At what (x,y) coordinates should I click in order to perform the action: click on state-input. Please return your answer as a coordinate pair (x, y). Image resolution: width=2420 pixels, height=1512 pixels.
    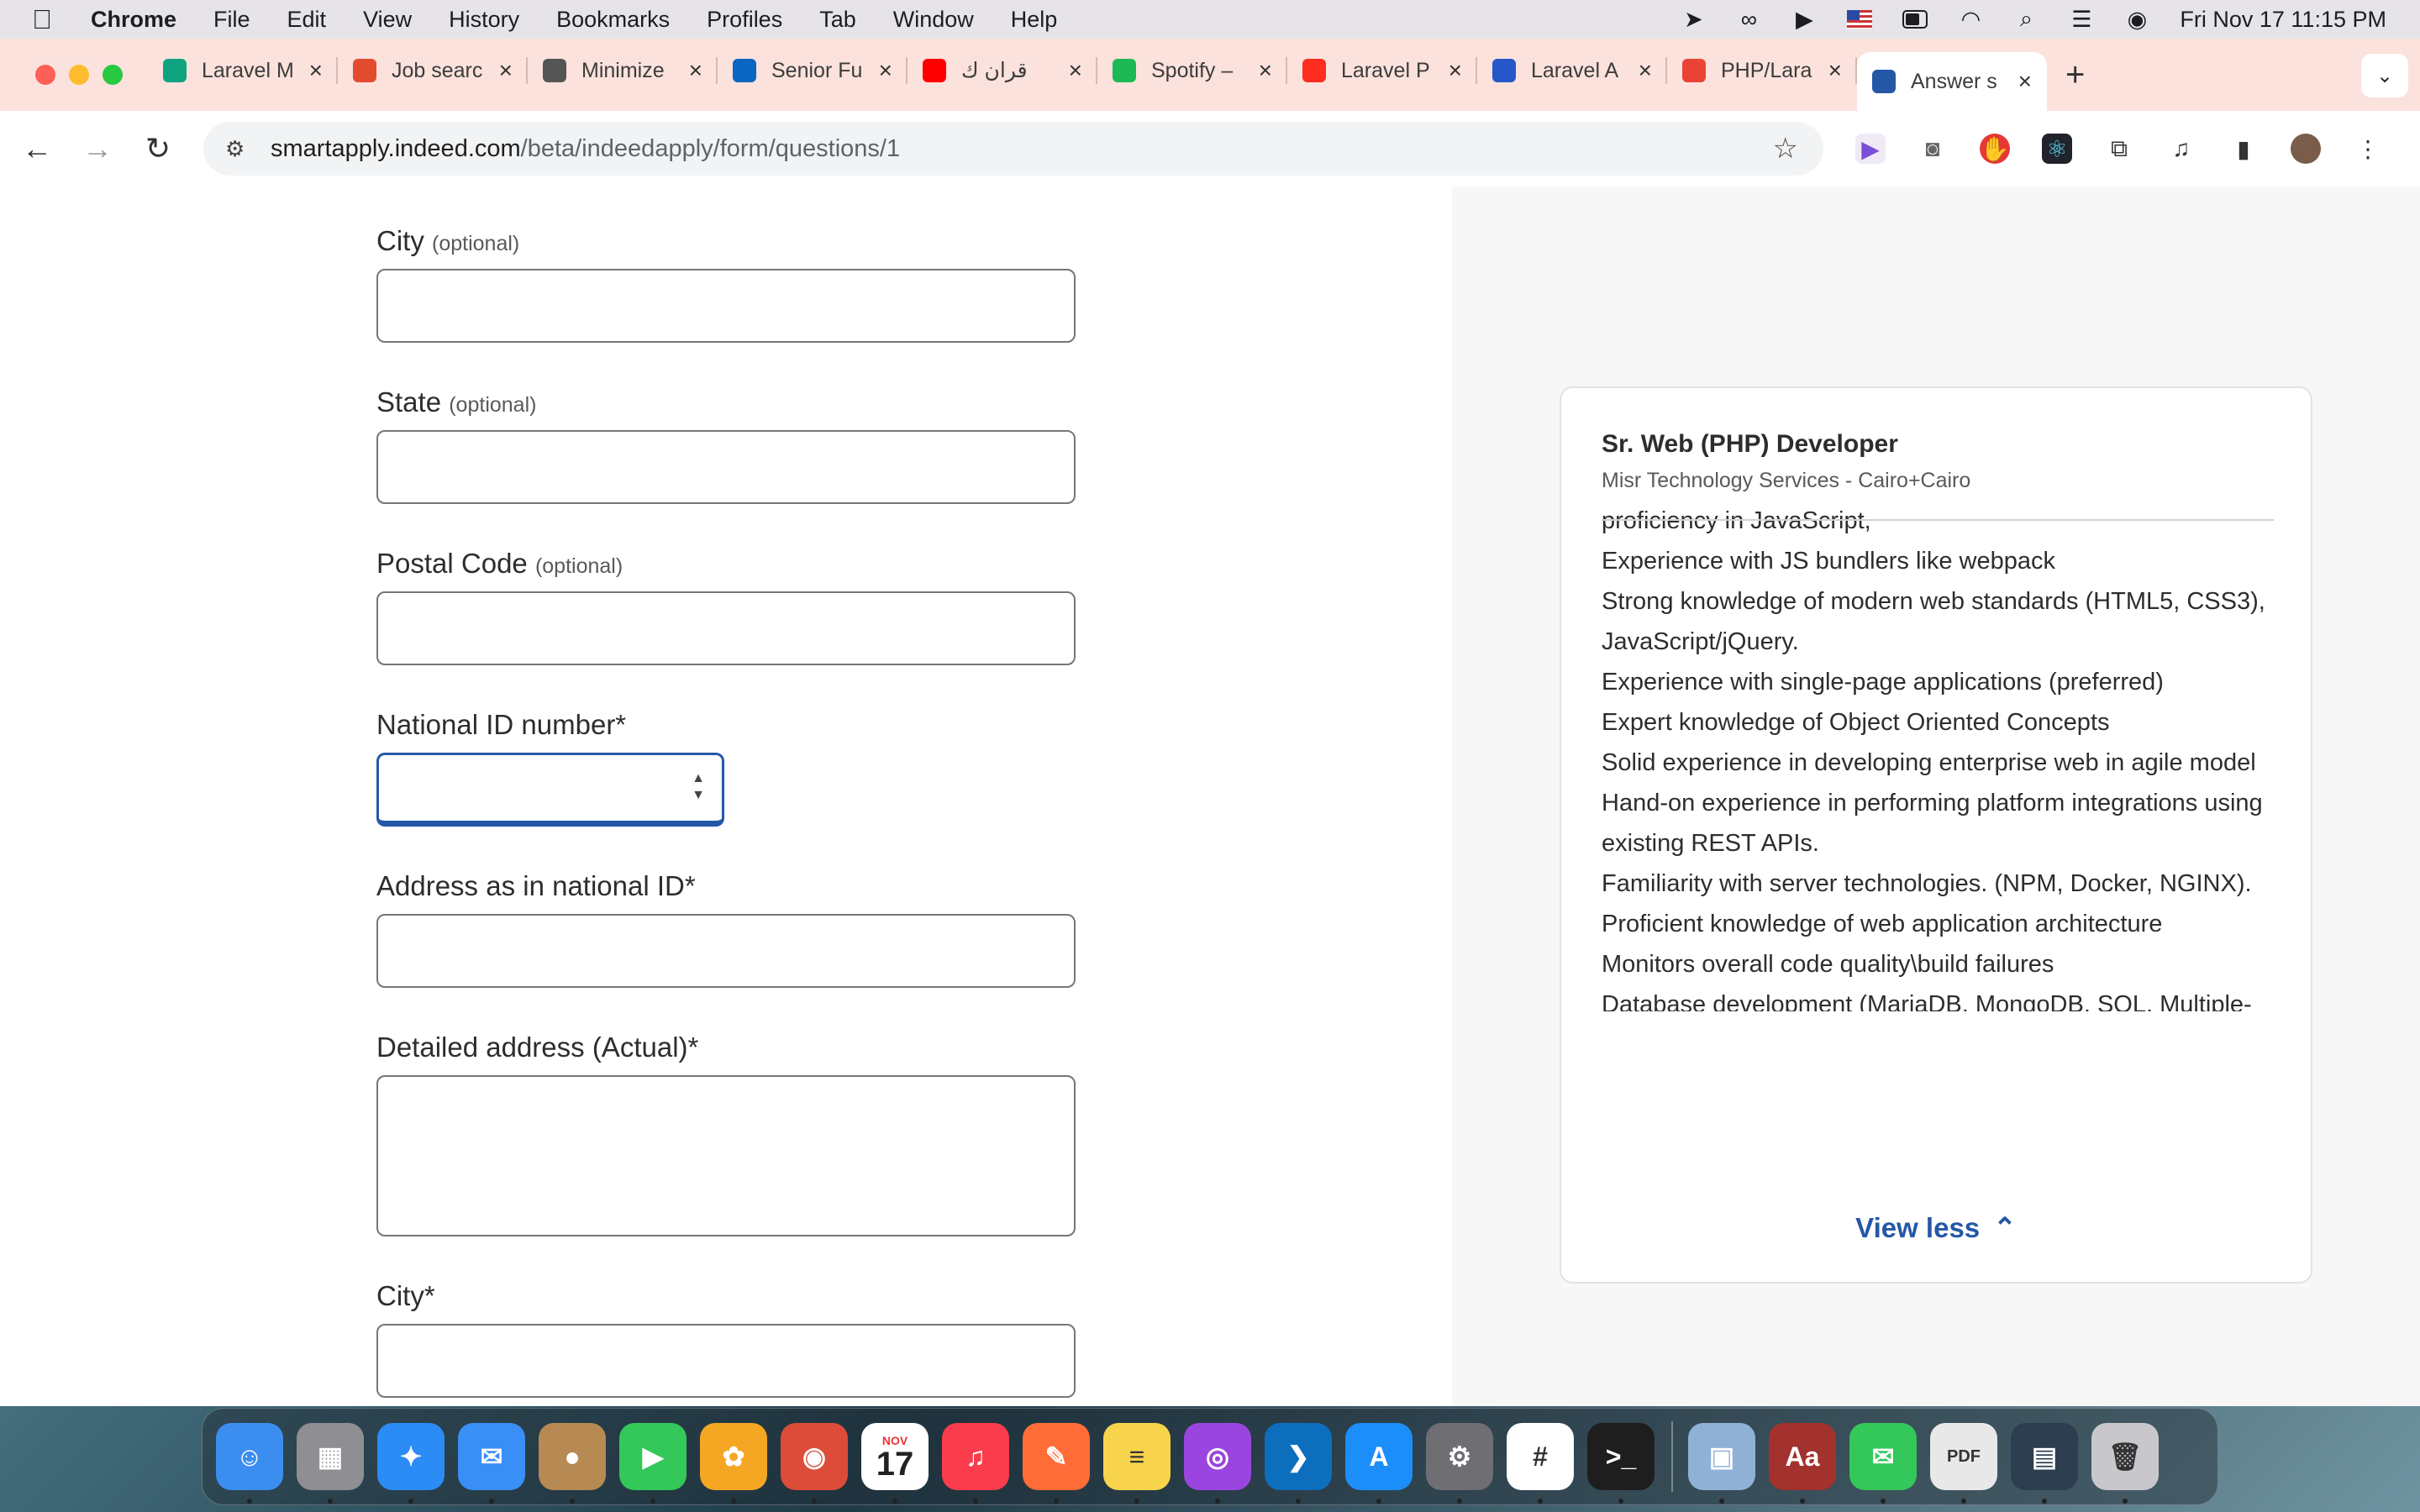
    Looking at the image, I should click on (726, 467).